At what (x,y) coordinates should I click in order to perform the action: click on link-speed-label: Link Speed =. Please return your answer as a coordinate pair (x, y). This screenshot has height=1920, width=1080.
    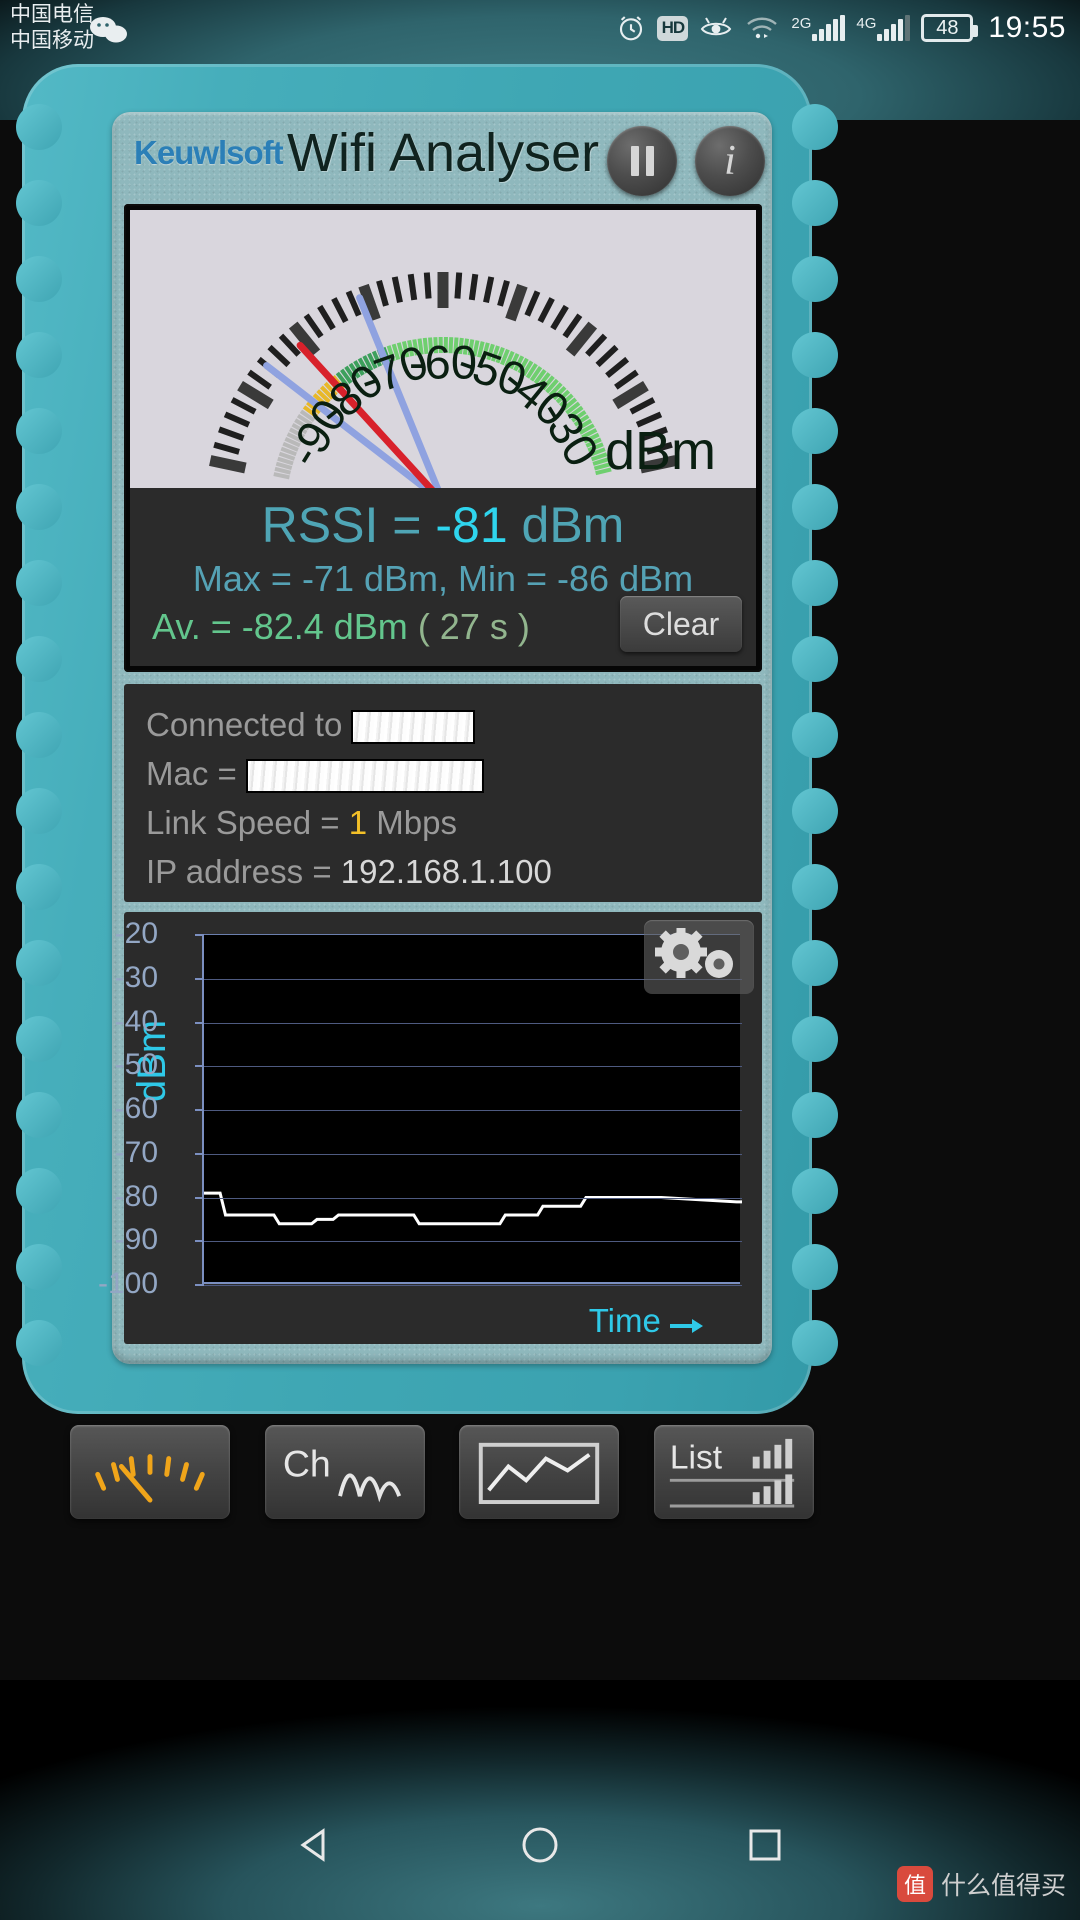
    Looking at the image, I should click on (247, 822).